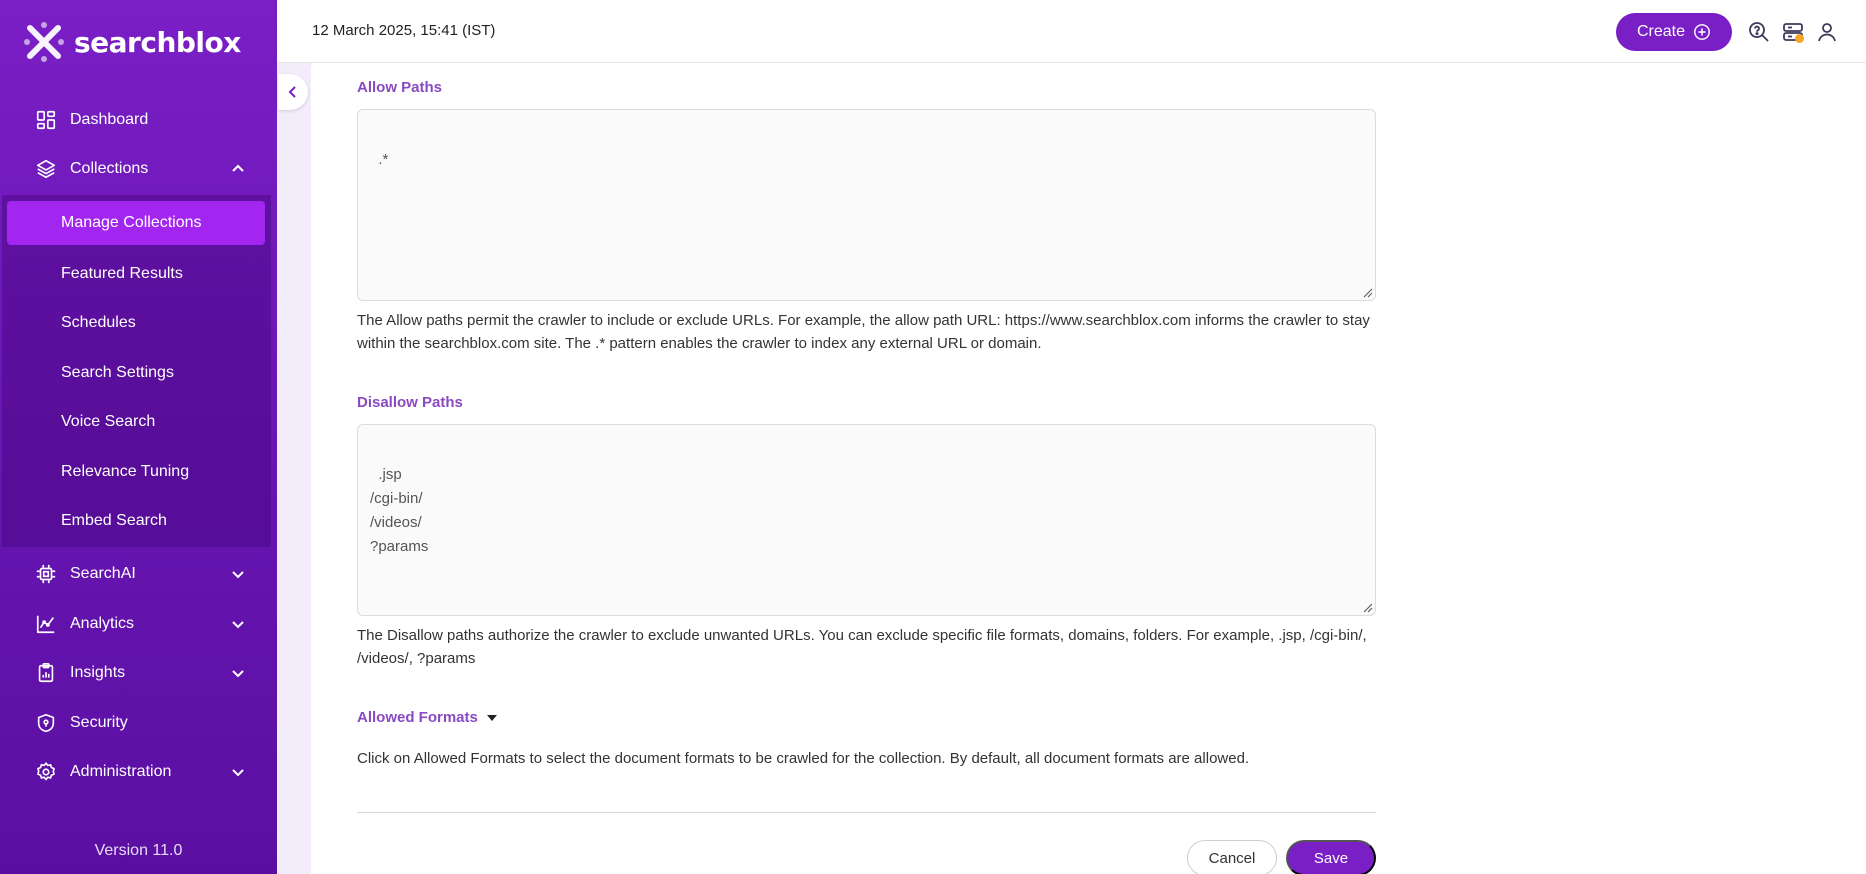  What do you see at coordinates (404, 30) in the screenshot?
I see `current-datetime: 12 March 2025, 15:41 (IST)` at bounding box center [404, 30].